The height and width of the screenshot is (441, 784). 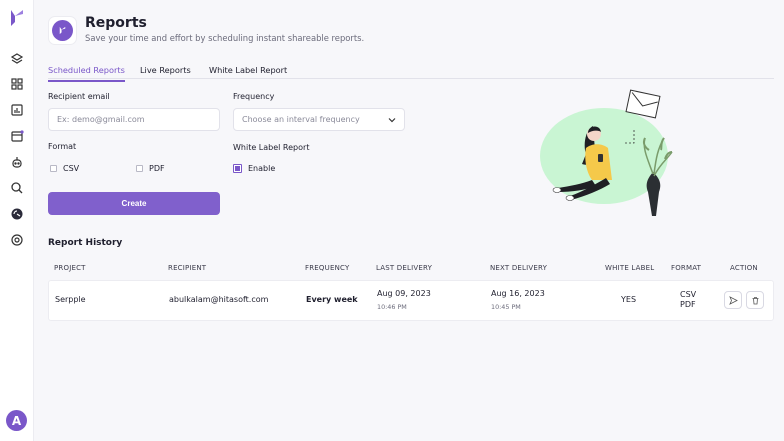 What do you see at coordinates (157, 168) in the screenshot?
I see `format-pdf-label: PDF` at bounding box center [157, 168].